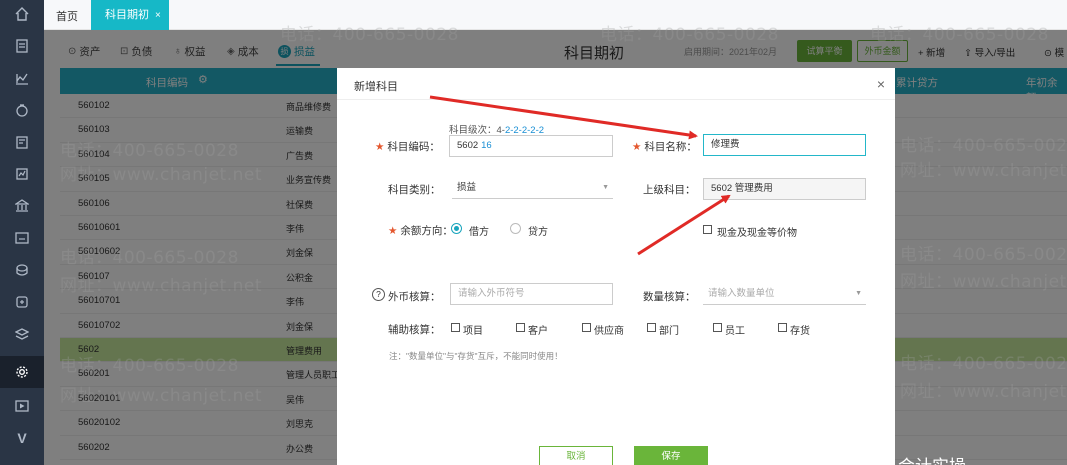 The width and height of the screenshot is (1067, 465). I want to click on direction-label-text: 余额方向：, so click(426, 231).